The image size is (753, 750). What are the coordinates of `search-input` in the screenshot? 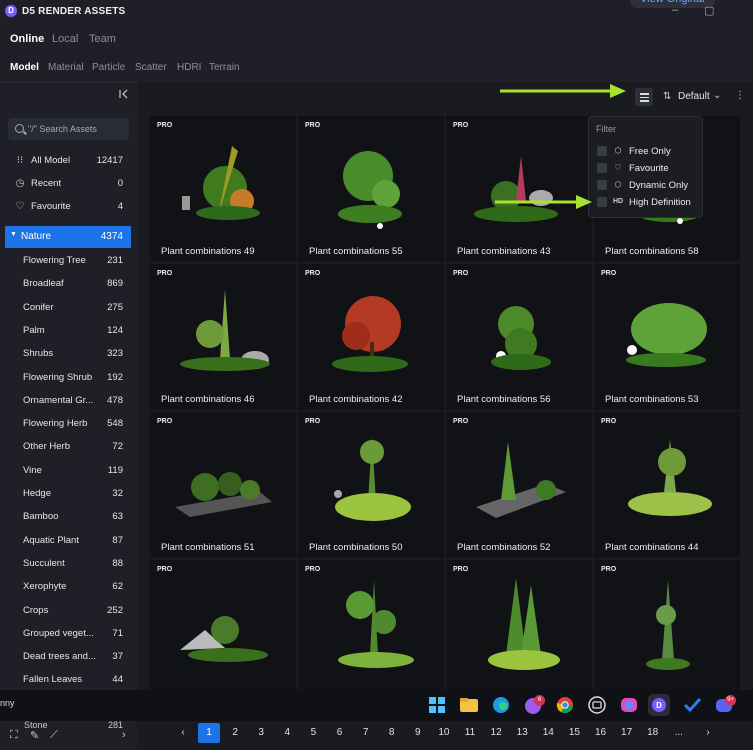 It's located at (76, 129).